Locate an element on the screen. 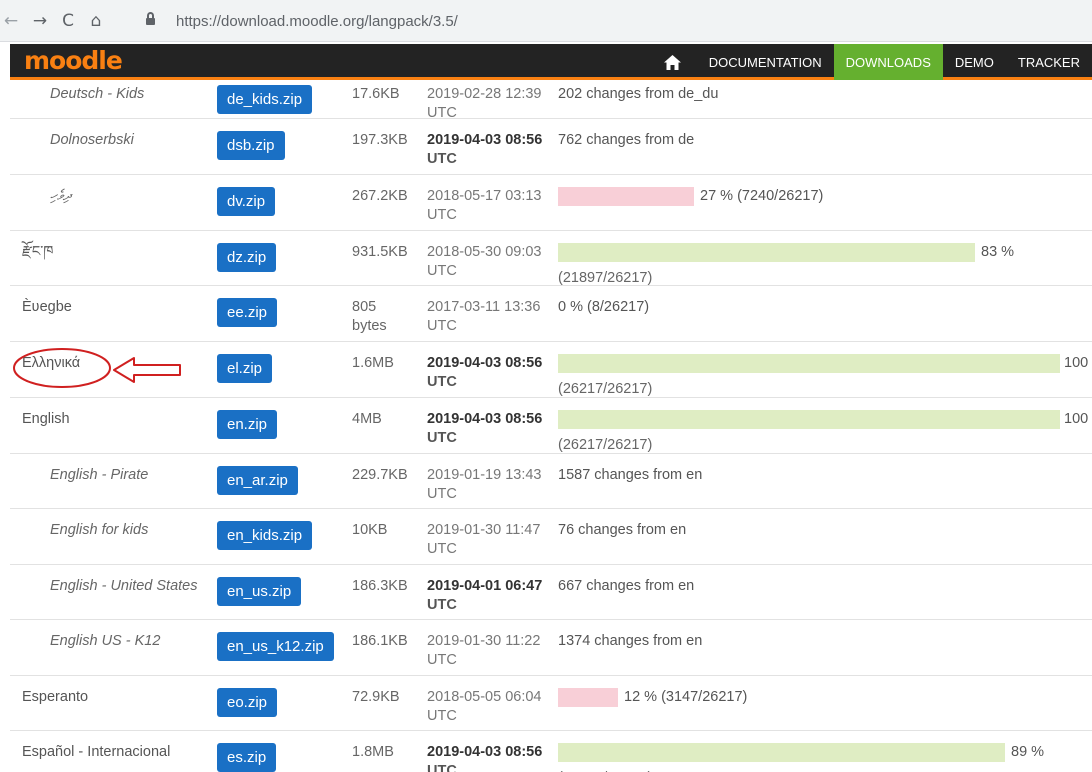  download-button: en_kids.zip is located at coordinates (265, 535).